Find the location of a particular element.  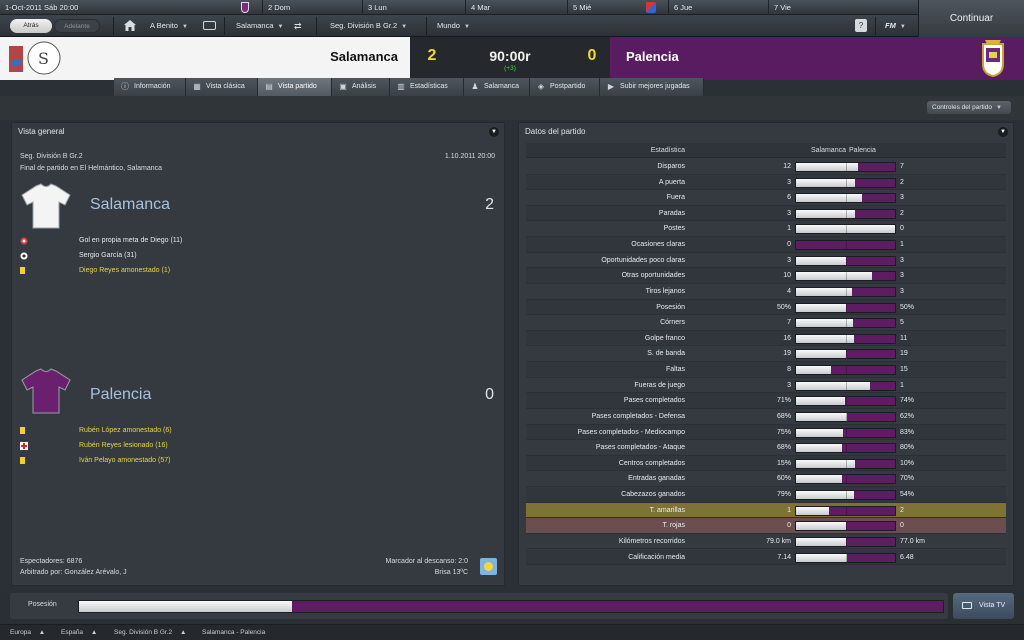

manager-menu: A Benito ▼ is located at coordinates (169, 26).